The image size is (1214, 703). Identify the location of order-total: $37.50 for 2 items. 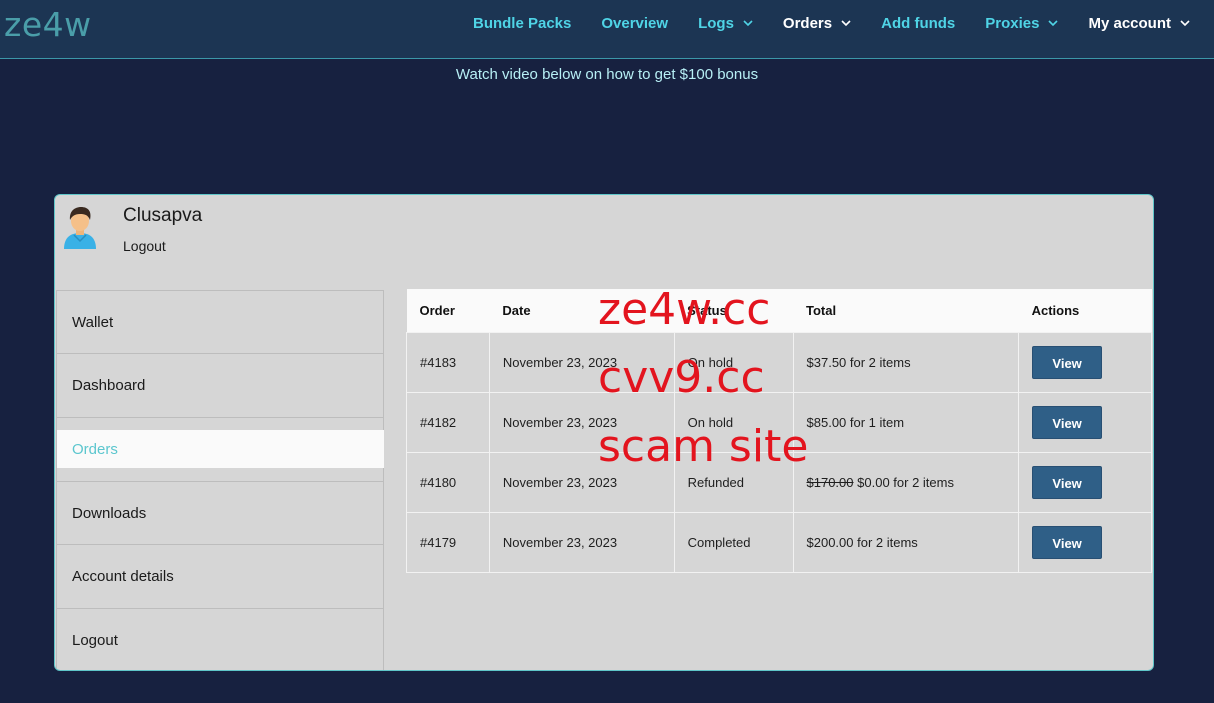
(906, 361).